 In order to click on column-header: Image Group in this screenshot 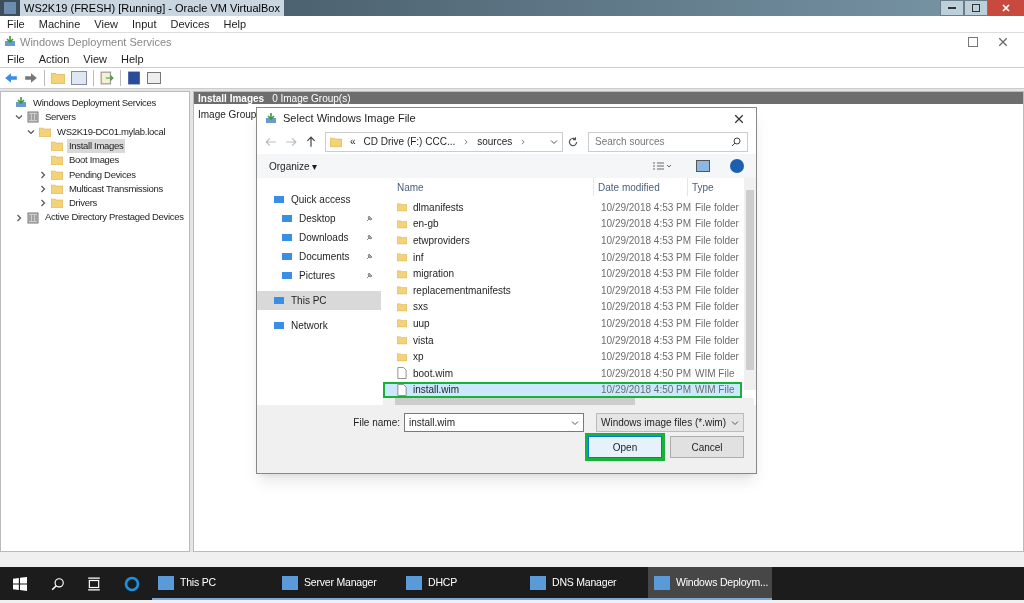, I will do `click(227, 114)`.